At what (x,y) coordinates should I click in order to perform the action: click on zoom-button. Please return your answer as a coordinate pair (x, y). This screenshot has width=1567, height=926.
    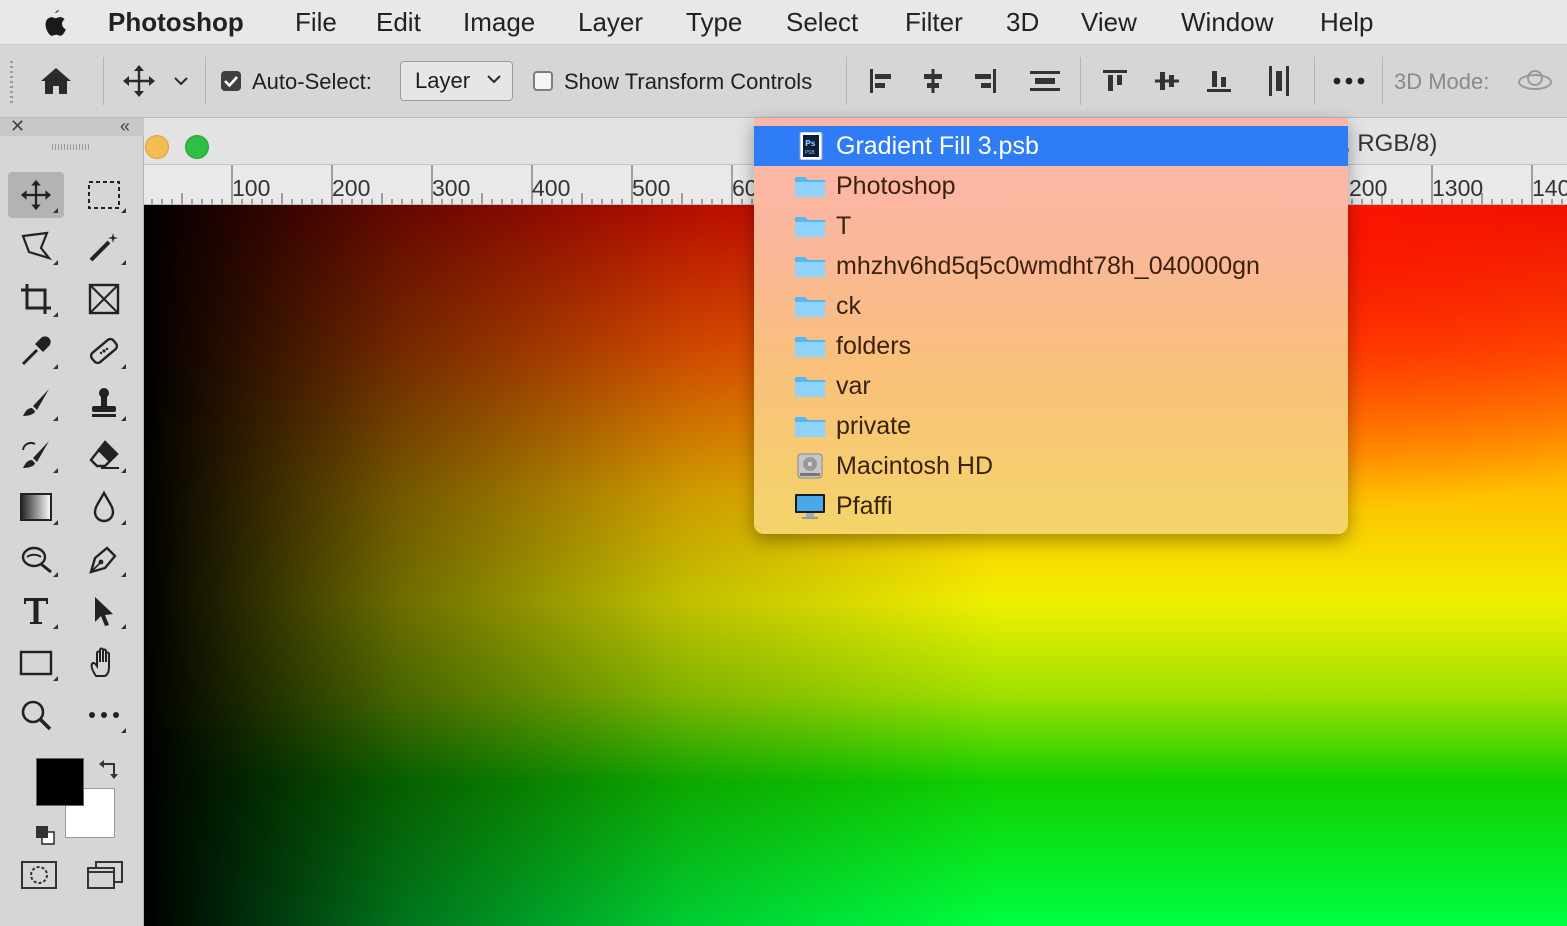
    Looking at the image, I should click on (197, 147).